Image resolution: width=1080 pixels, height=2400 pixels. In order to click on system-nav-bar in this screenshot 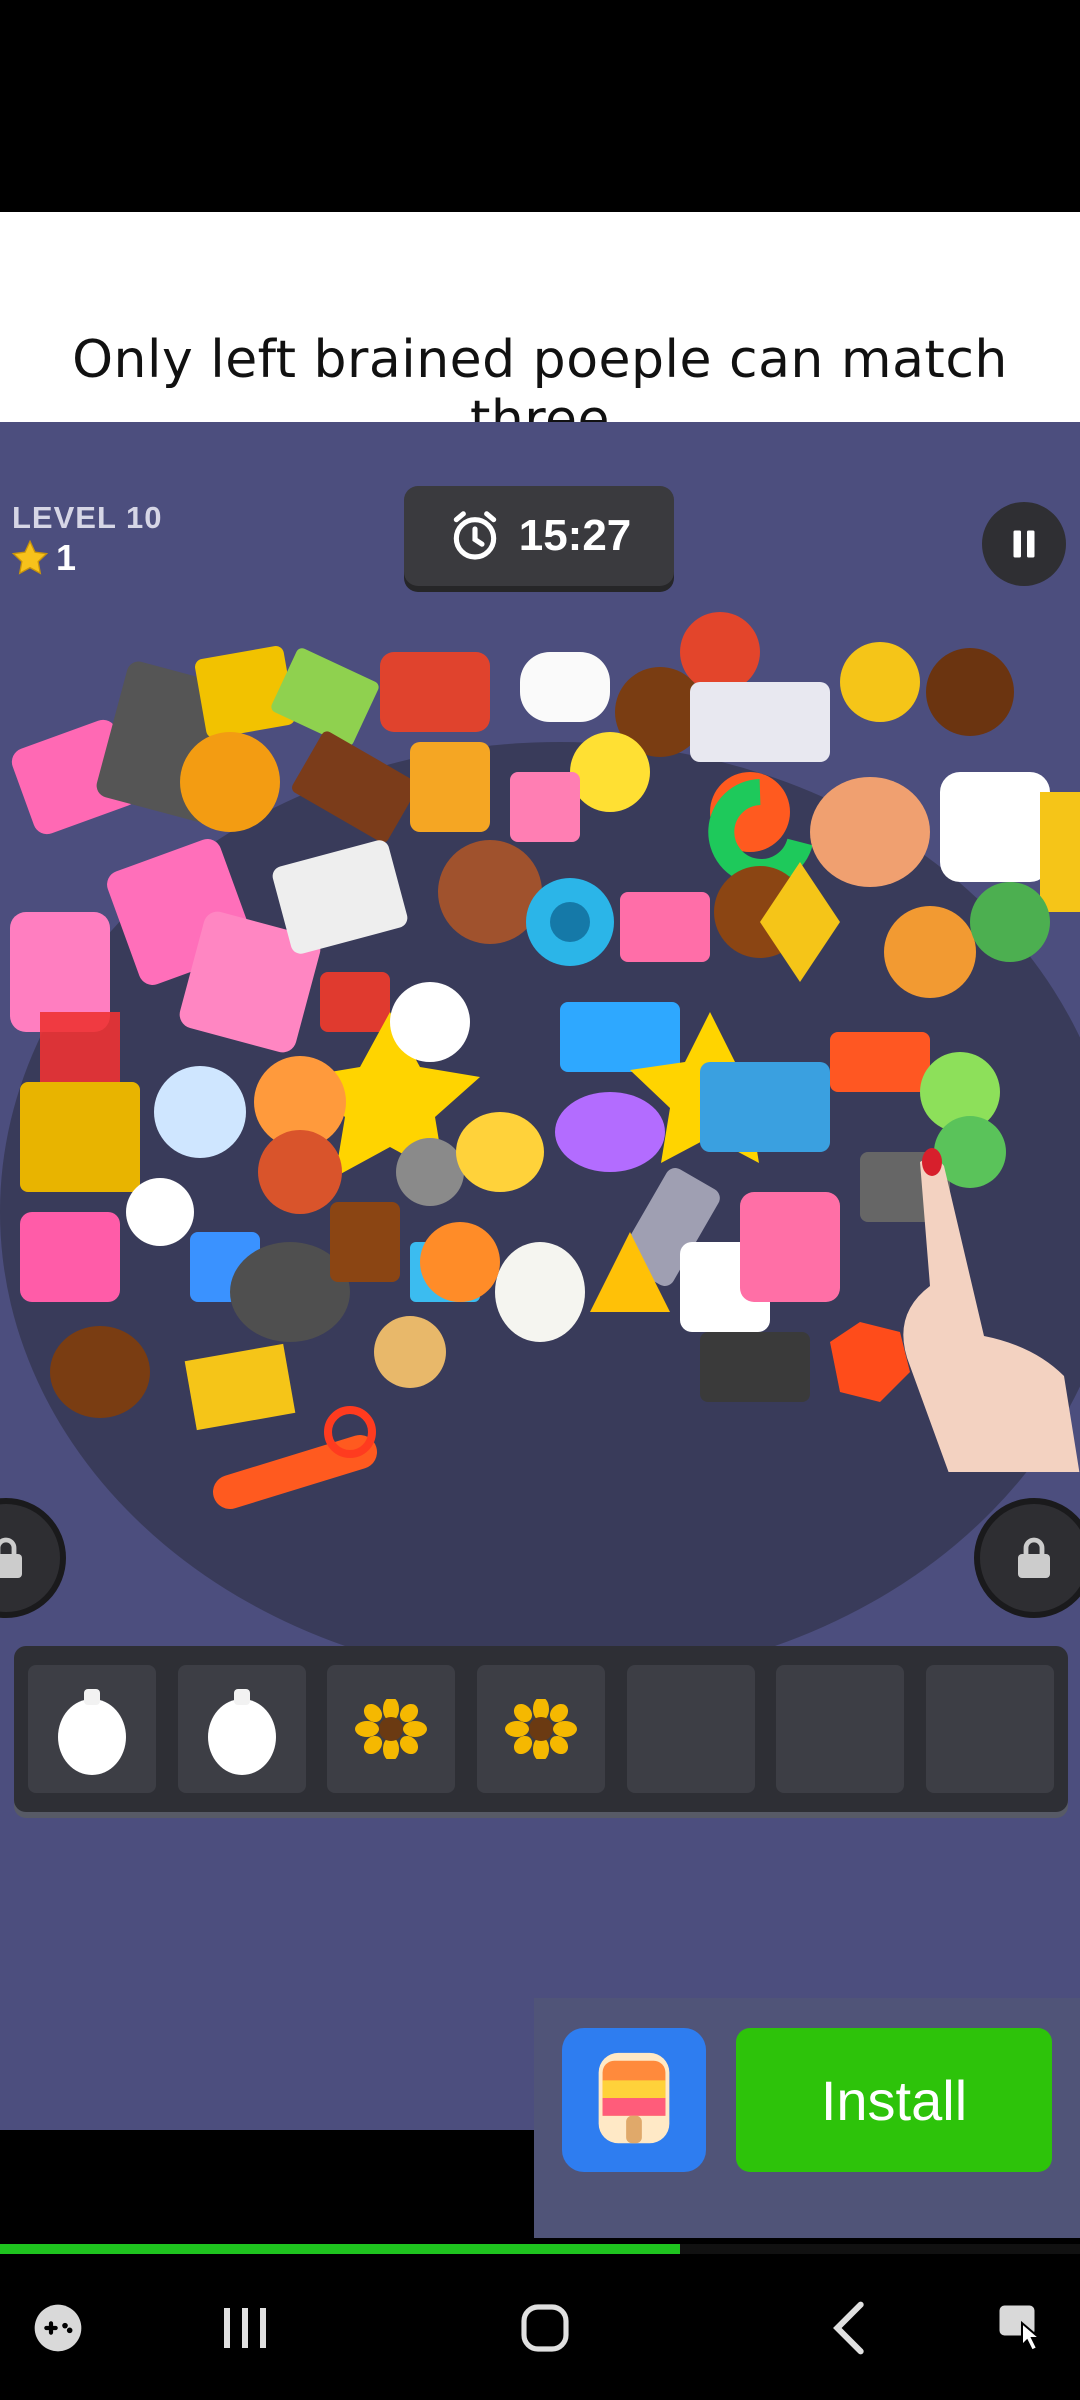, I will do `click(540, 2331)`.